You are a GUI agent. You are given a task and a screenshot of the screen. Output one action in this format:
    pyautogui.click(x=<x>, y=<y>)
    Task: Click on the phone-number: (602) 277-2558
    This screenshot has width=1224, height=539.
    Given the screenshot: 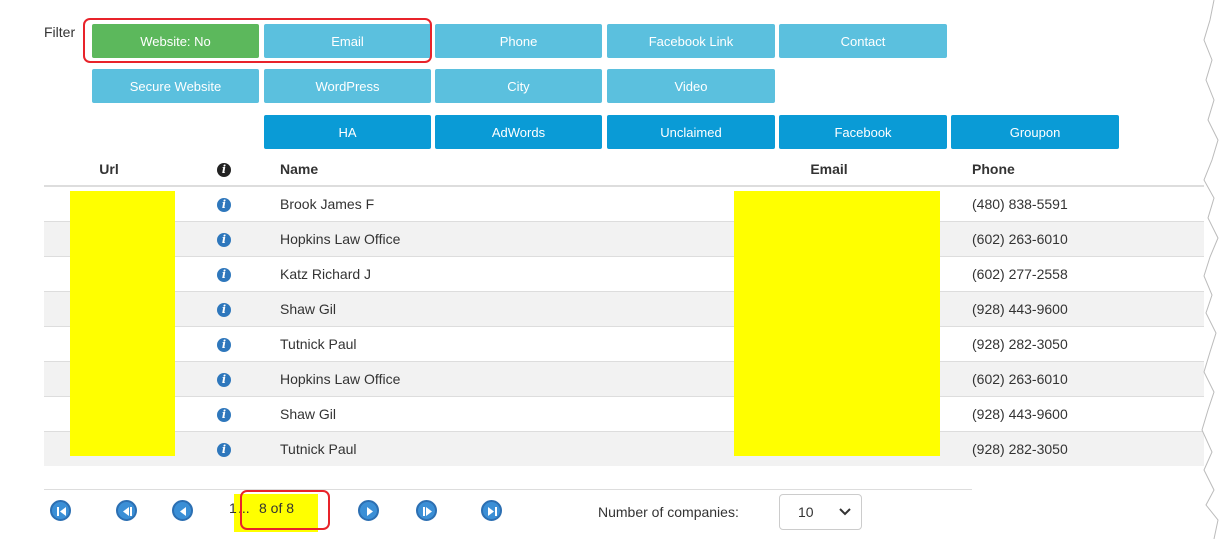 What is the action you would take?
    pyautogui.click(x=1084, y=273)
    